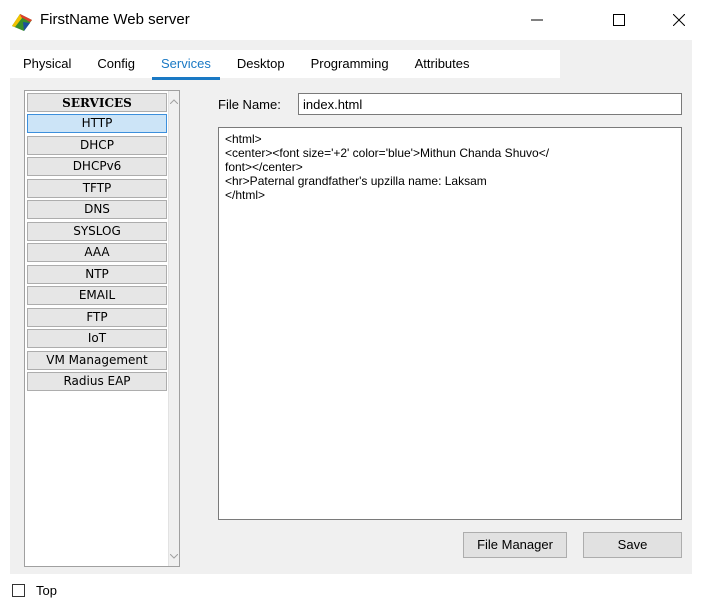 The image size is (703, 600). I want to click on close-icon, so click(679, 20).